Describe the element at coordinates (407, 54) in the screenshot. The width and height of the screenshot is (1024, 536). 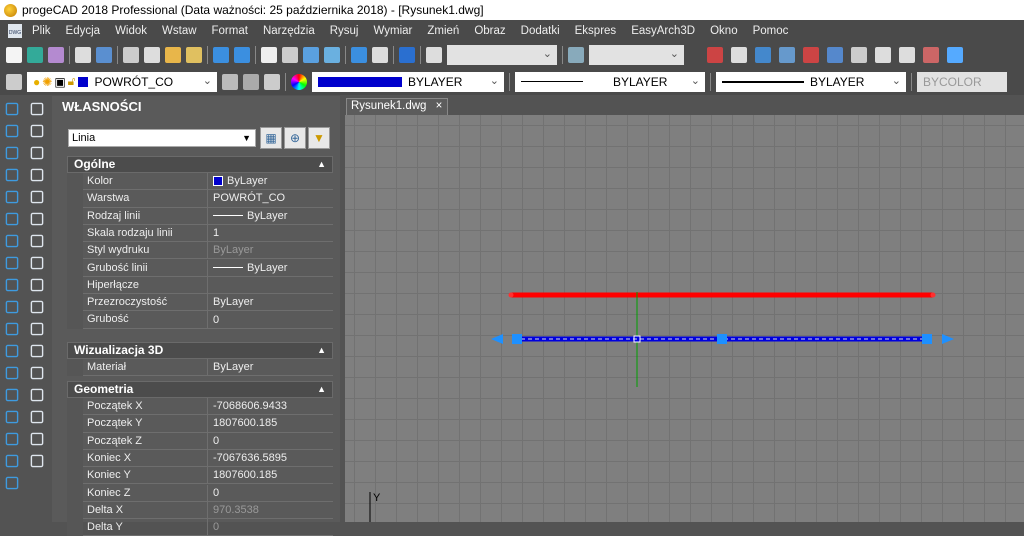
I see `help-icon` at that location.